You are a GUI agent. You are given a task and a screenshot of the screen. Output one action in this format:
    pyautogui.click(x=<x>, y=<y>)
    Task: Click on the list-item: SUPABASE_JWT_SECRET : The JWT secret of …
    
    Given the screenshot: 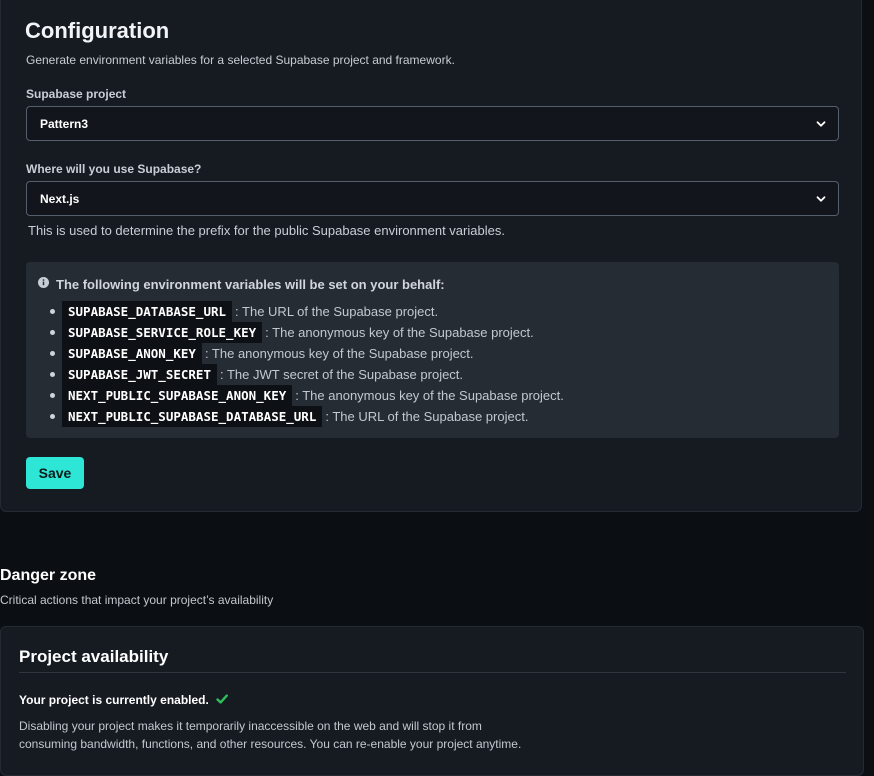 What is the action you would take?
    pyautogui.click(x=307, y=374)
    